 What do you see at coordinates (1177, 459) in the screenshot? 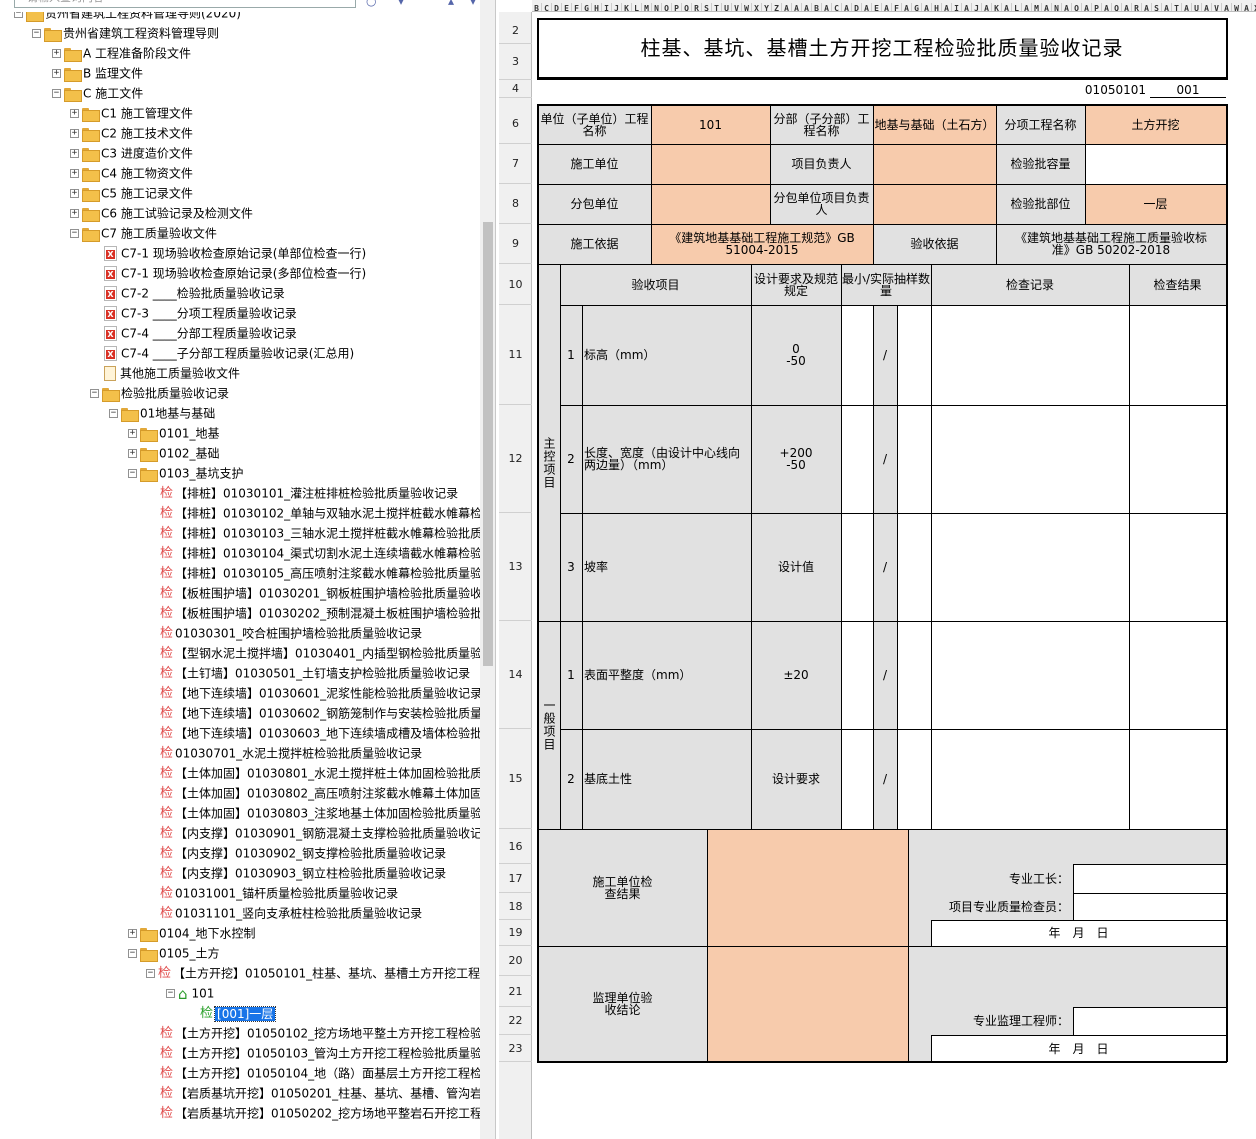
I see `item-result` at bounding box center [1177, 459].